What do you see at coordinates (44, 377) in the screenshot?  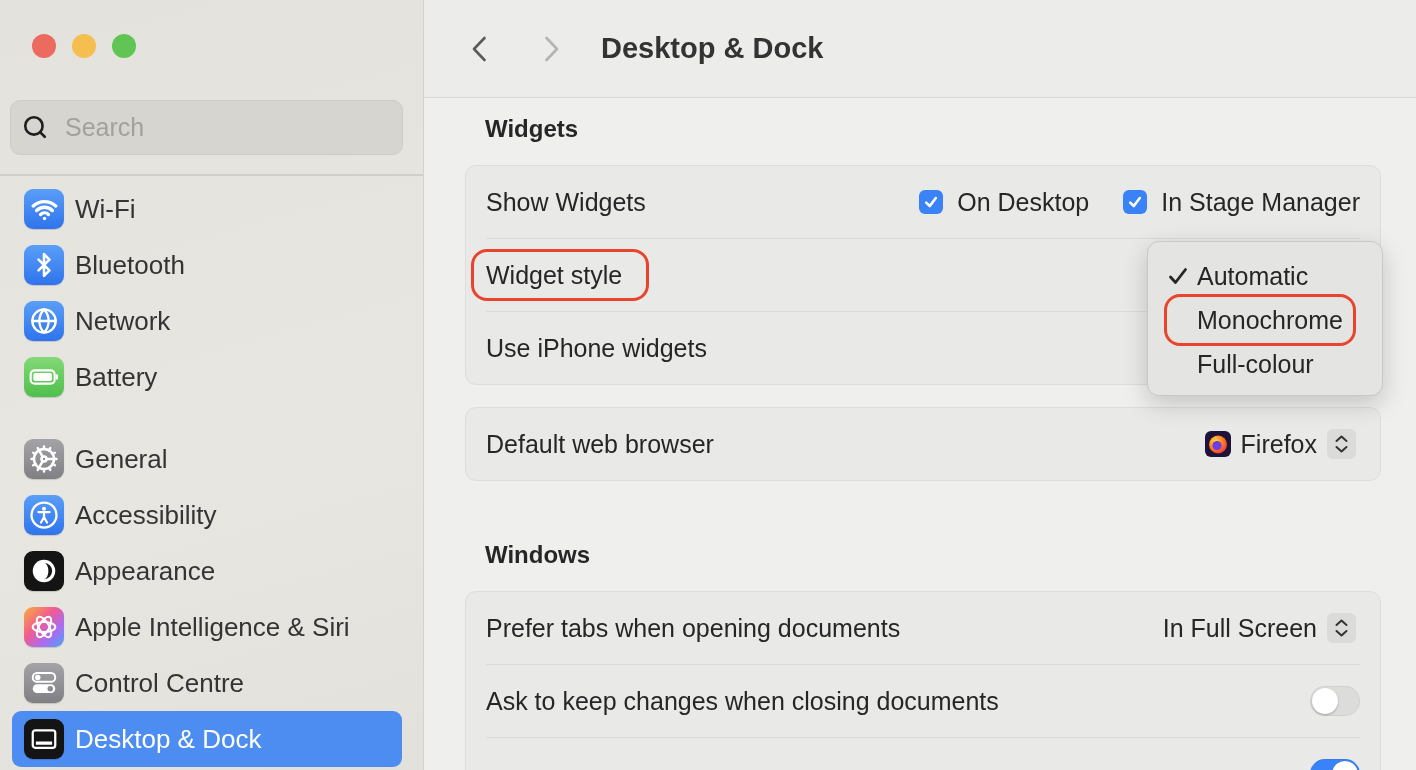 I see `battery-icon` at bounding box center [44, 377].